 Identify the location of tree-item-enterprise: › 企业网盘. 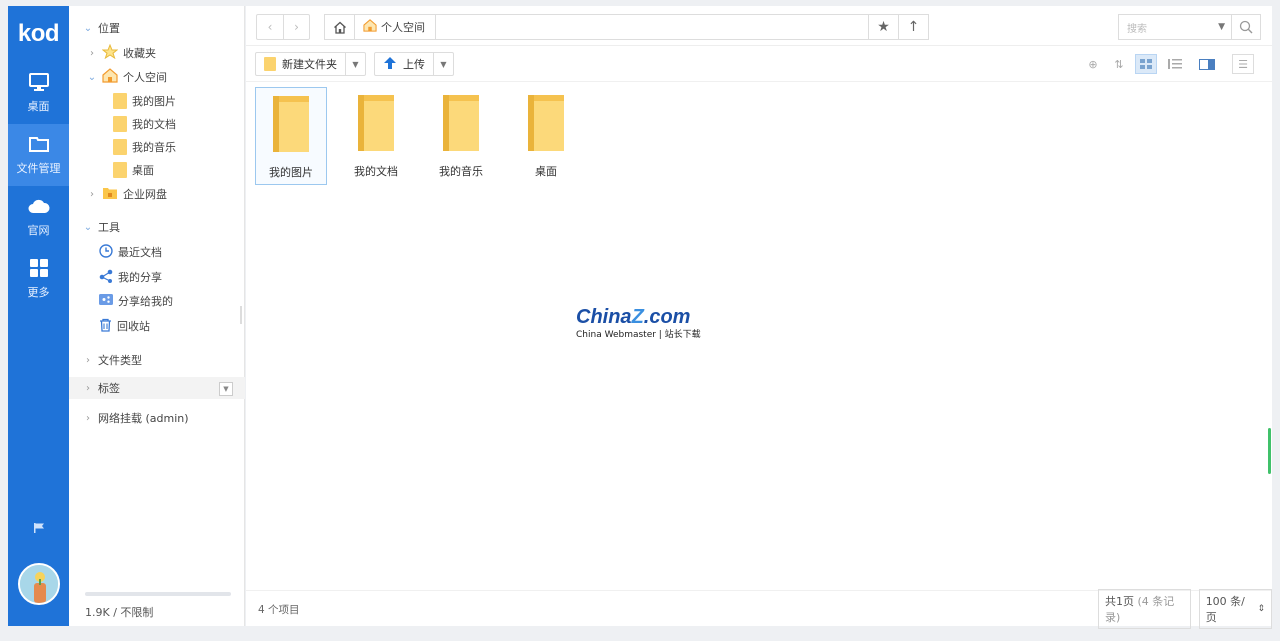
(127, 194).